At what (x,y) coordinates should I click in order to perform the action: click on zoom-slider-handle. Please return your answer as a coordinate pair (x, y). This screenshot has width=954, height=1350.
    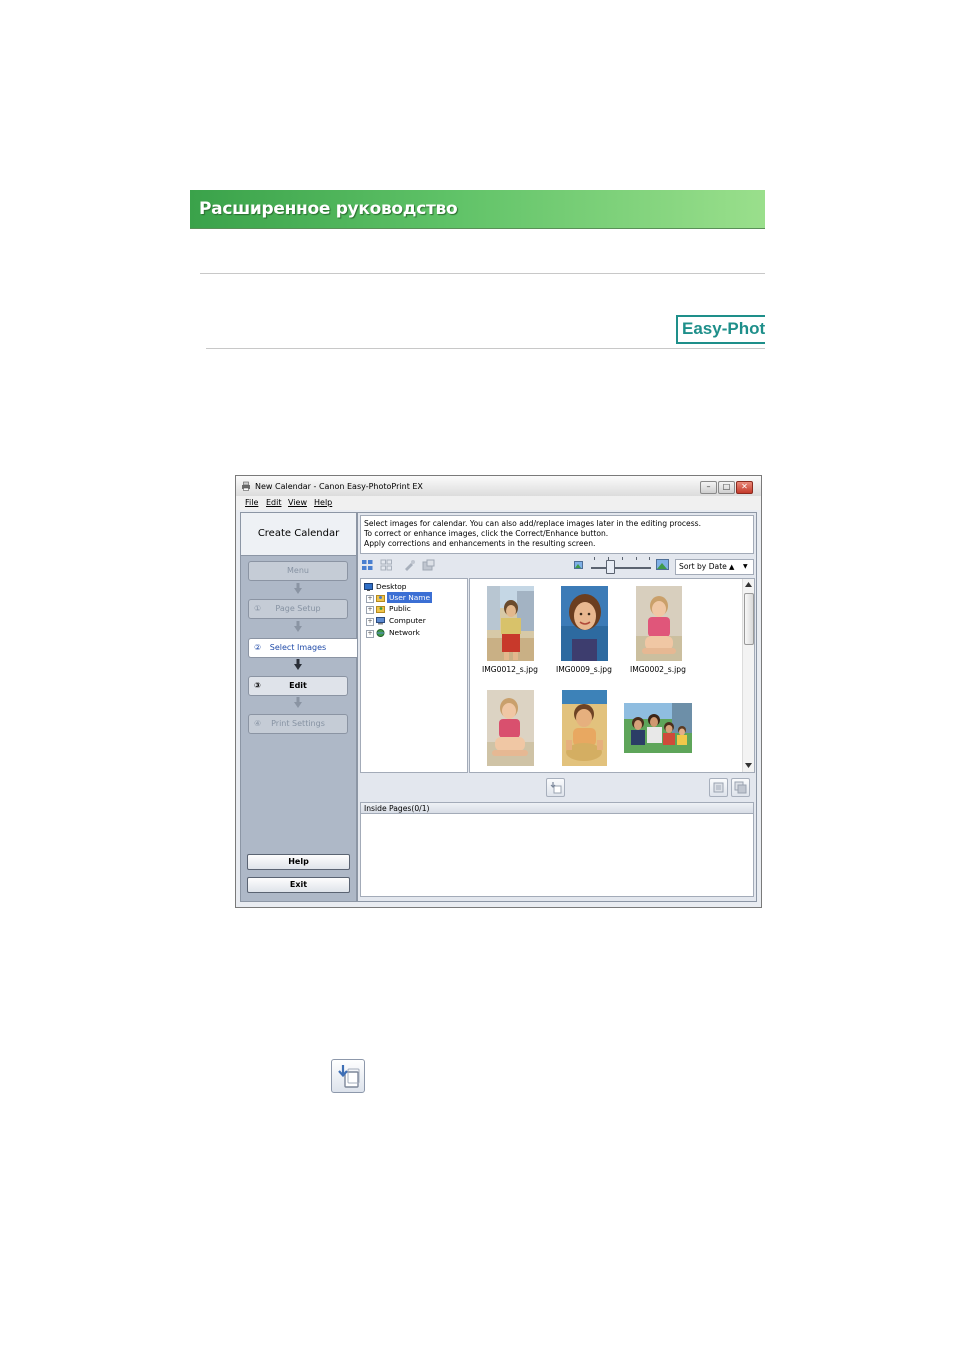
    Looking at the image, I should click on (610, 567).